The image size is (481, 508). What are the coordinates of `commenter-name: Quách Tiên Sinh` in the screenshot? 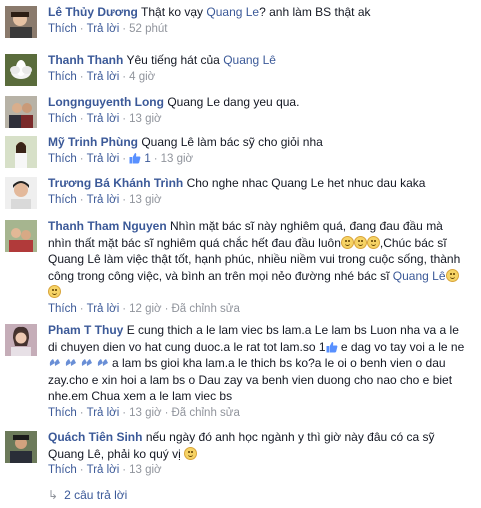 It's located at (95, 437).